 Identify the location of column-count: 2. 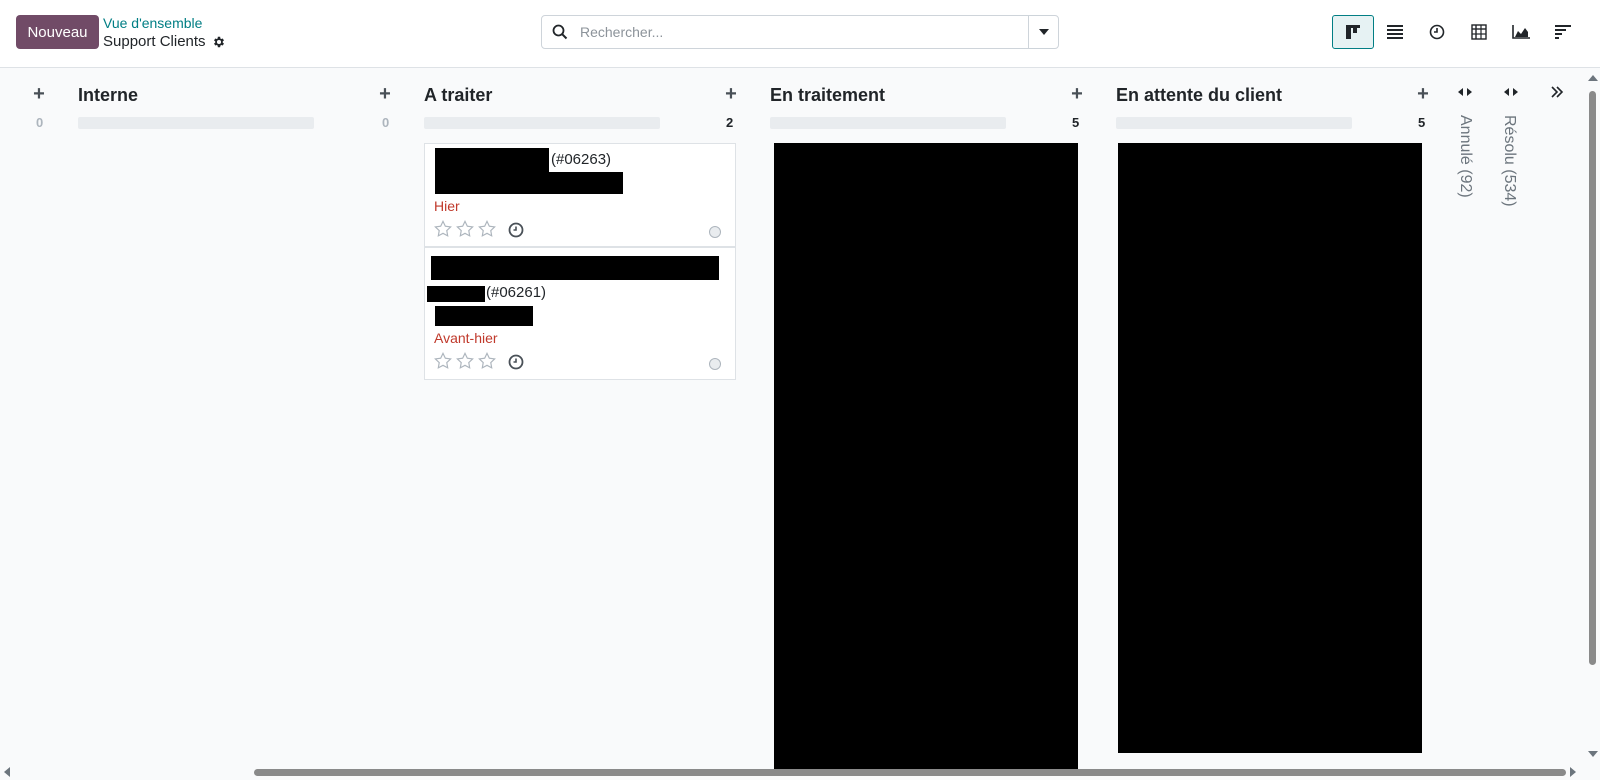
(730, 122).